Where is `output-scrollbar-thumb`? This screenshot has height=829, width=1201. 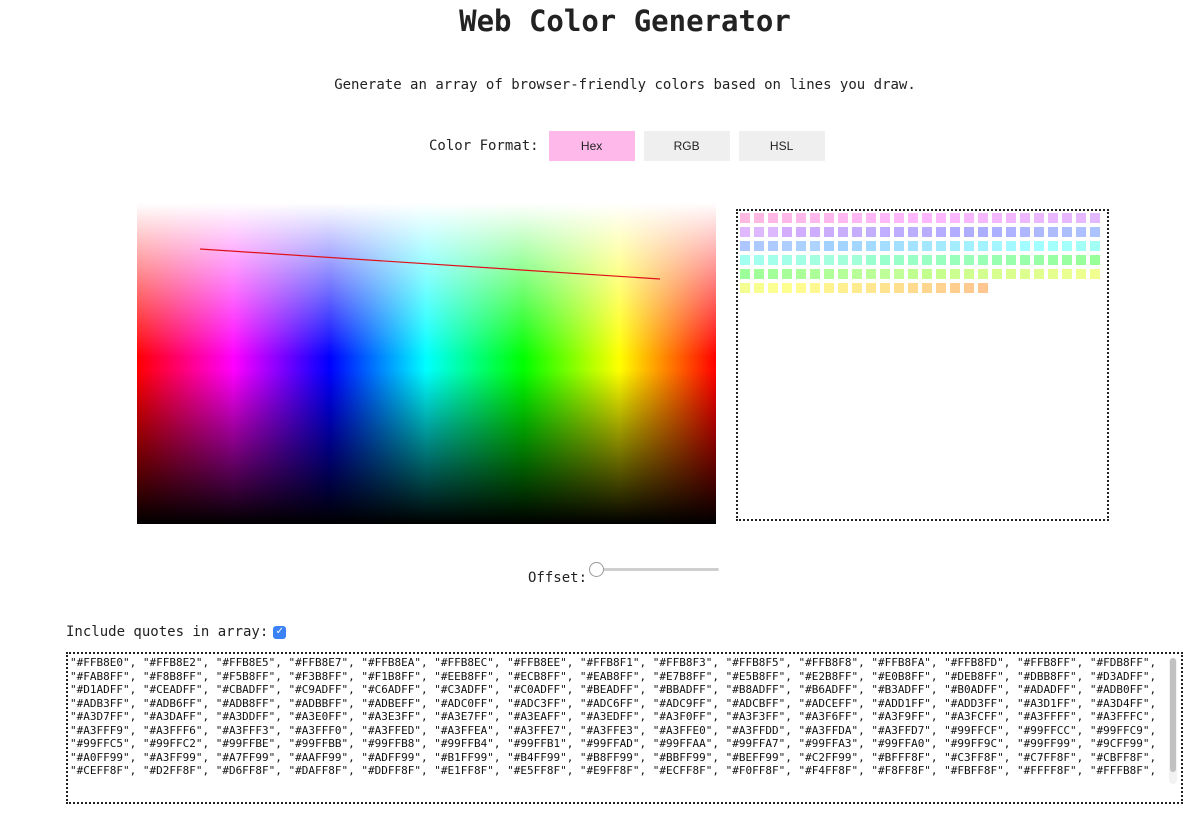 output-scrollbar-thumb is located at coordinates (1173, 715).